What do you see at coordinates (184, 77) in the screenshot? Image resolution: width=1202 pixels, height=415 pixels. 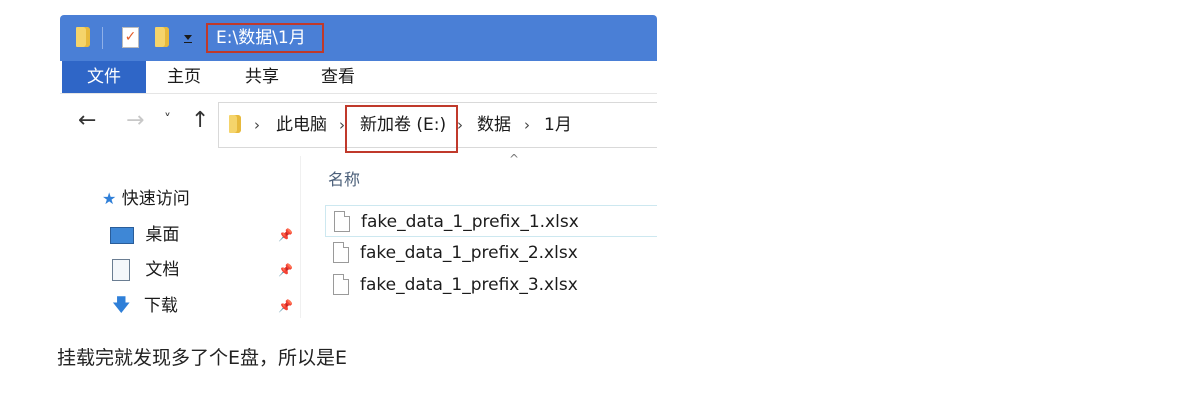 I see `tab-home: 主页` at bounding box center [184, 77].